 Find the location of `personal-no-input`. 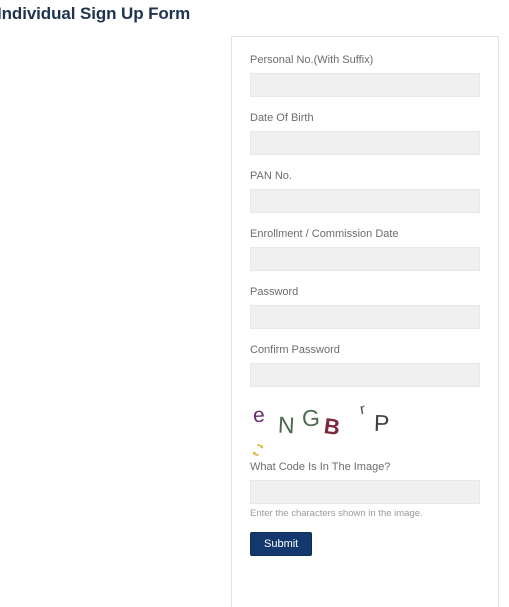

personal-no-input is located at coordinates (365, 85).